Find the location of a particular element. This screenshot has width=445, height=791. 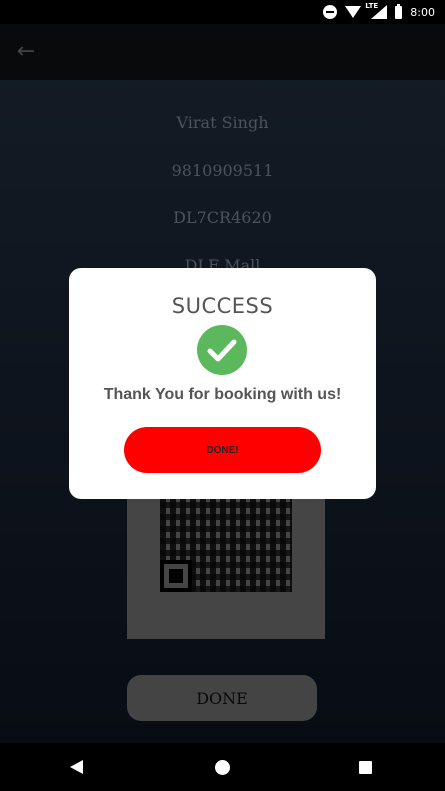

status-icons: LTE 8:00 is located at coordinates (379, 12).